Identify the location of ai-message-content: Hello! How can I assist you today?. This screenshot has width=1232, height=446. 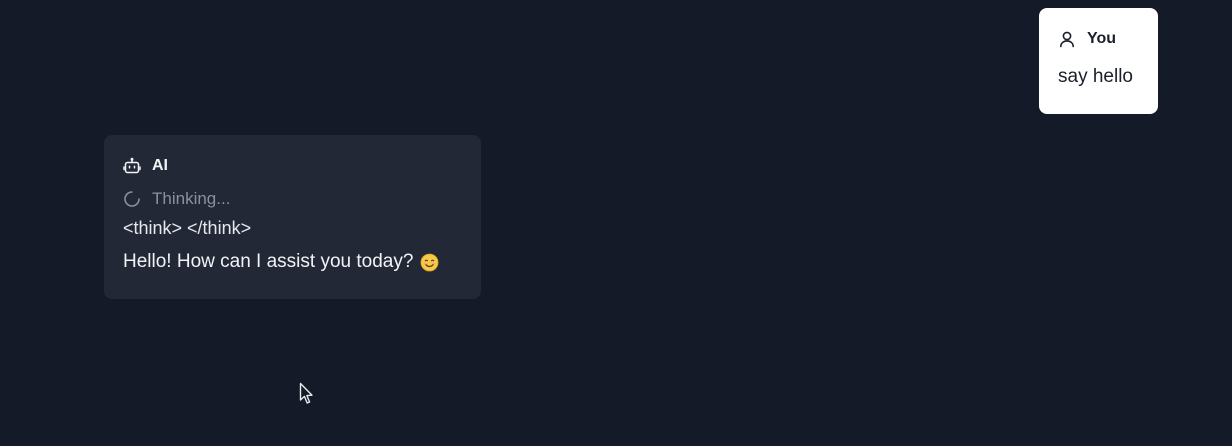
(302, 262).